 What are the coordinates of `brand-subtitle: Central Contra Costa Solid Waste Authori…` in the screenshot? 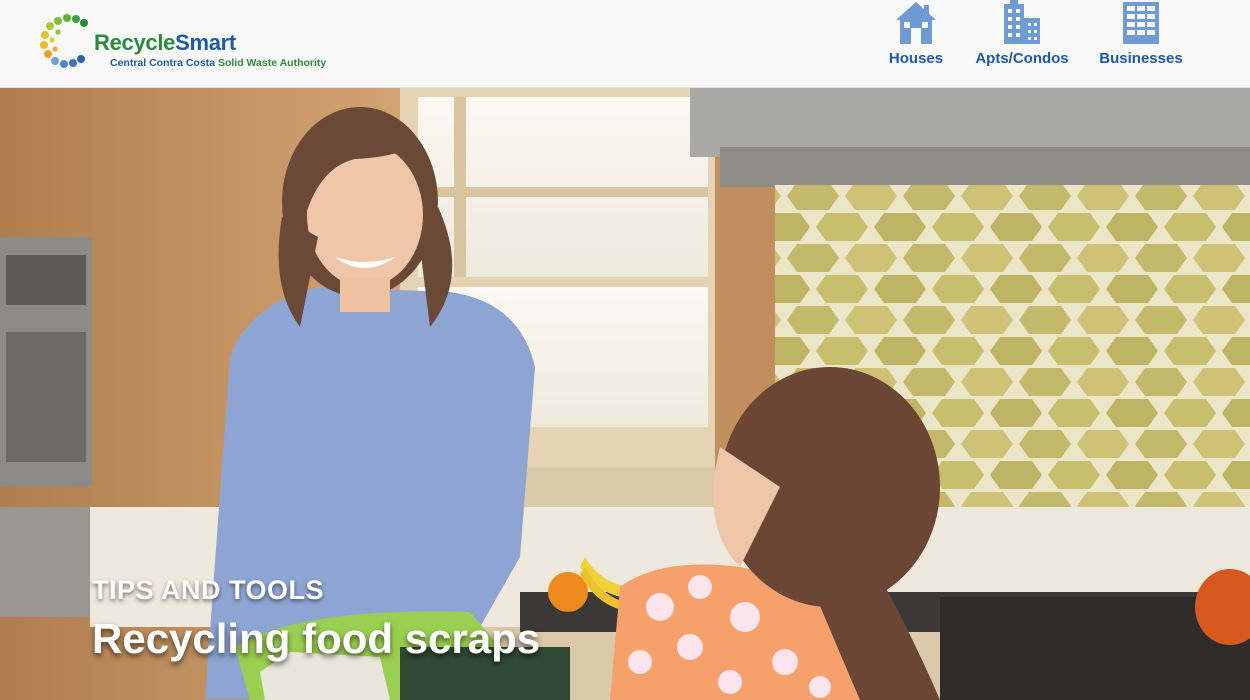 It's located at (218, 63).